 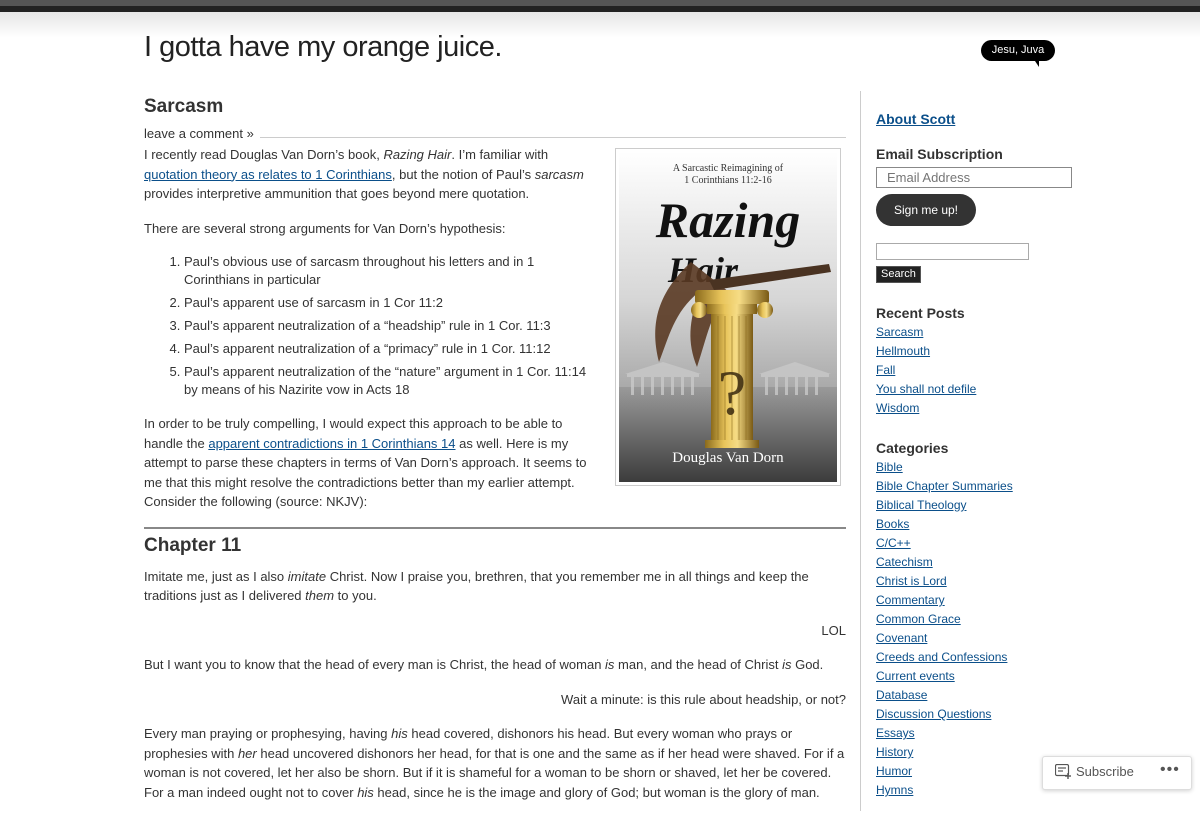 I want to click on verse-text: Imitate me, just as I also, so click(x=216, y=576).